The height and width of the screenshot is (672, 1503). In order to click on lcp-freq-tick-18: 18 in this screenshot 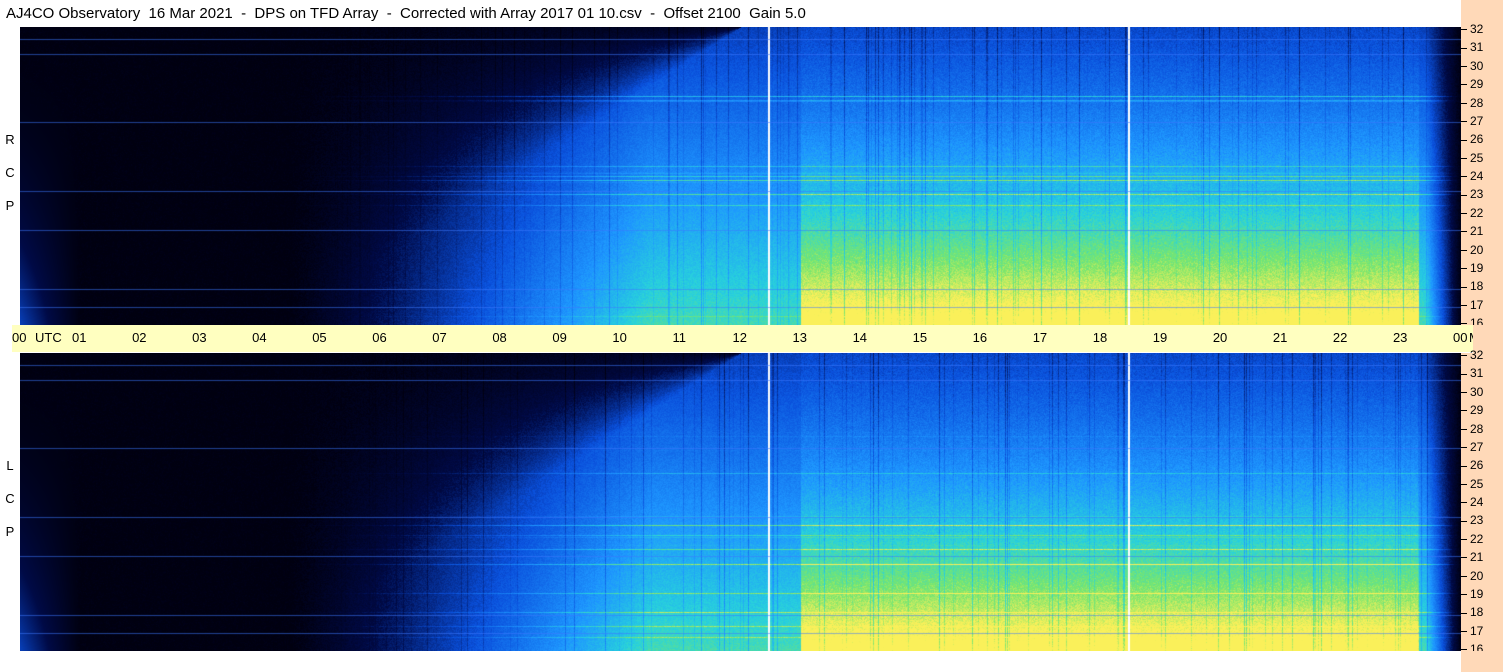, I will do `click(1472, 612)`.